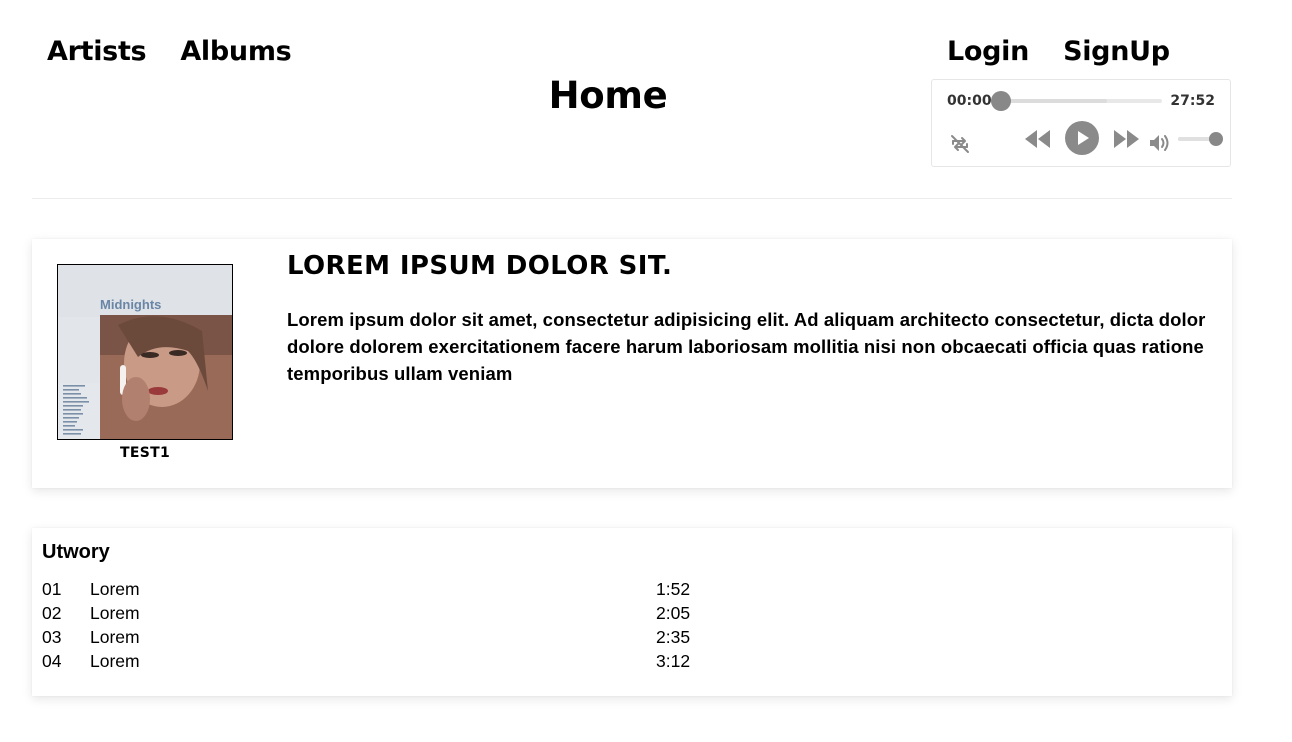 The width and height of the screenshot is (1292, 742). What do you see at coordinates (52, 637) in the screenshot?
I see `track-number: 03` at bounding box center [52, 637].